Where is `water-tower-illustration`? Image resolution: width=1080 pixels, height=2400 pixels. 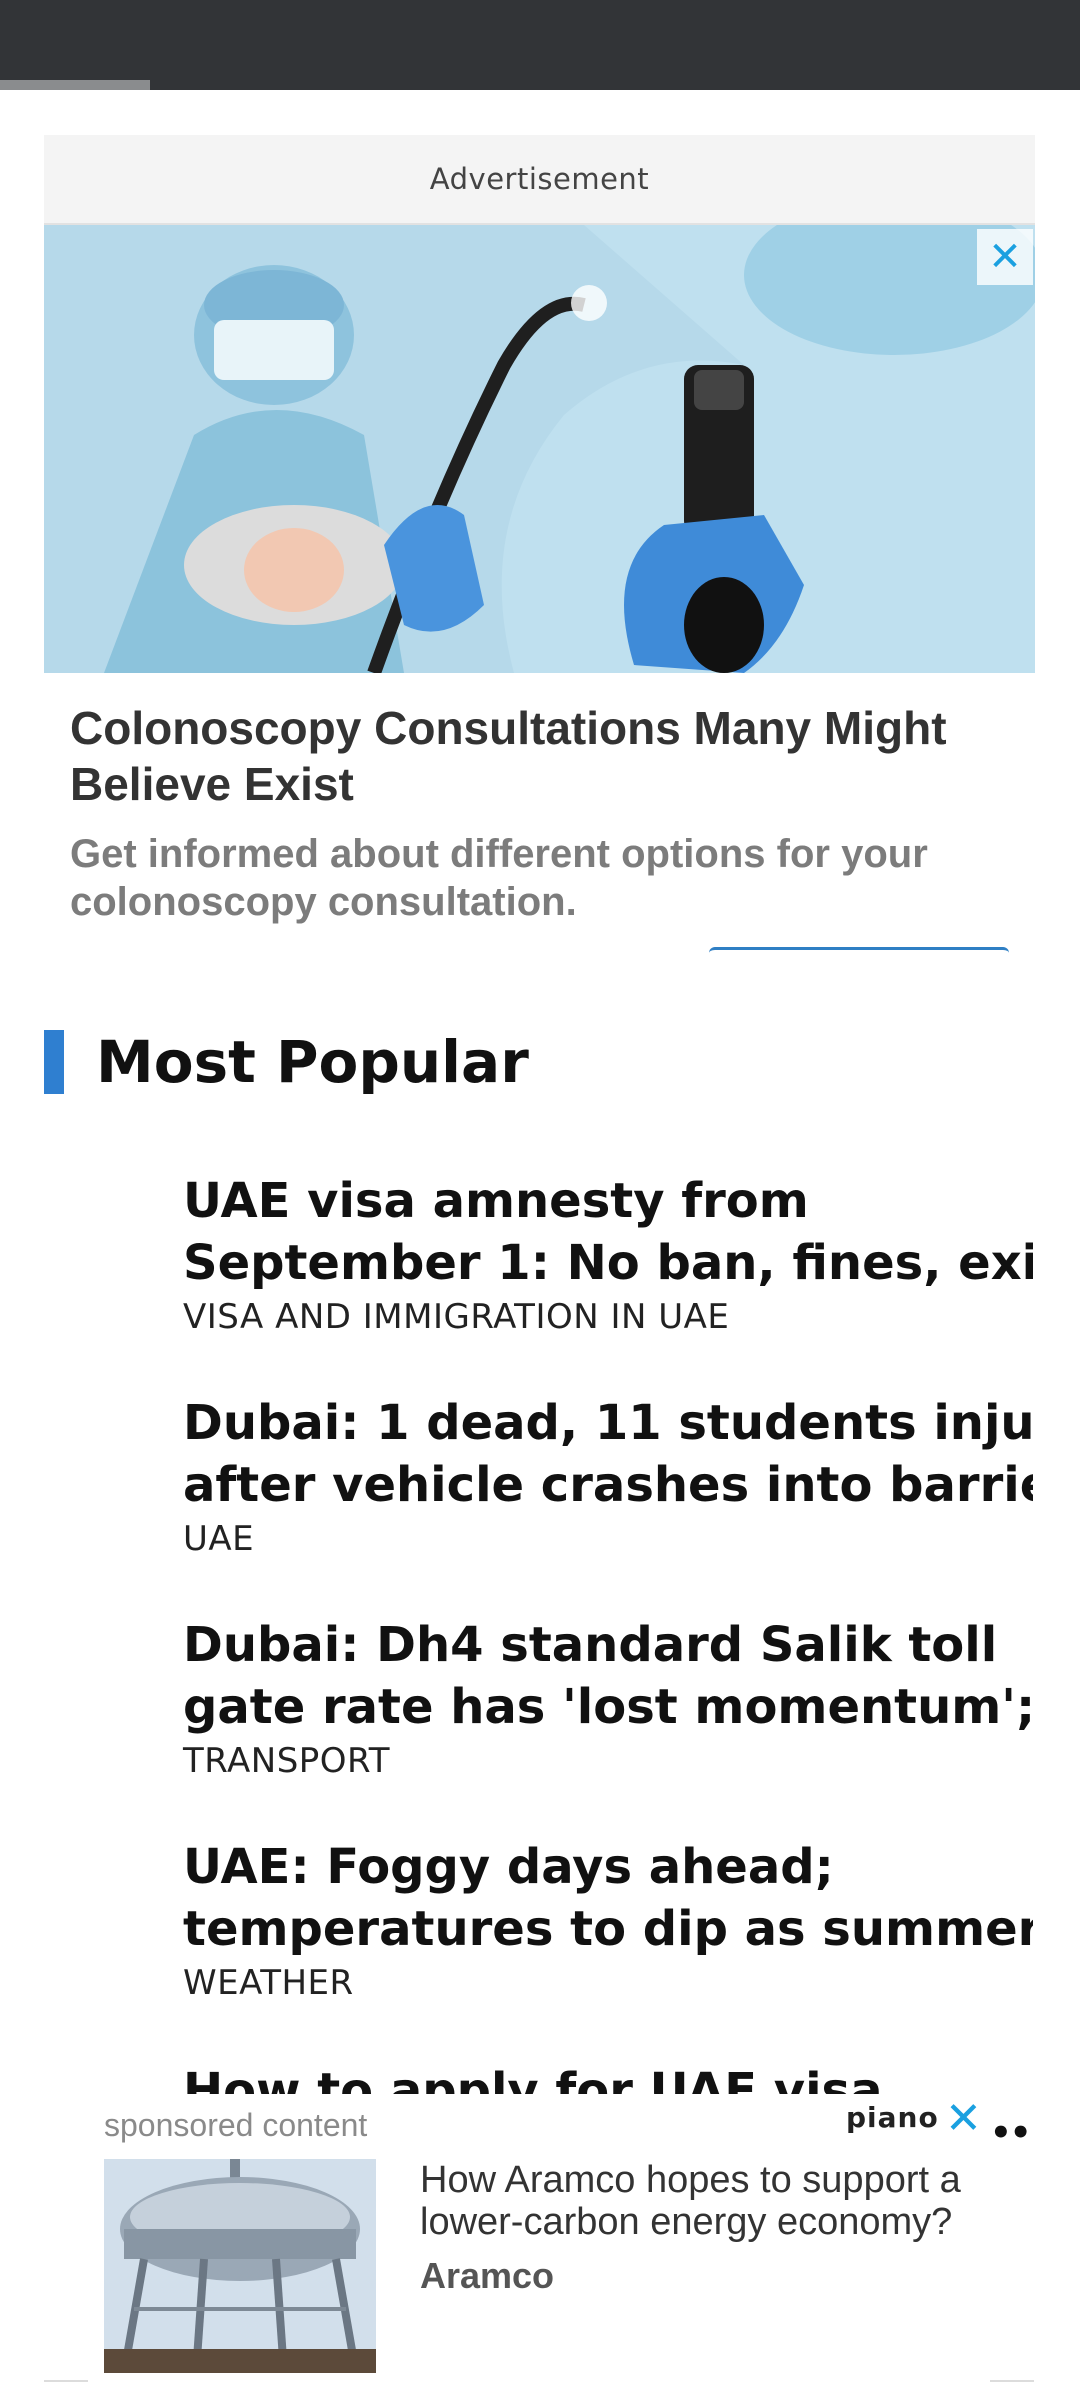
water-tower-illustration is located at coordinates (240, 2266).